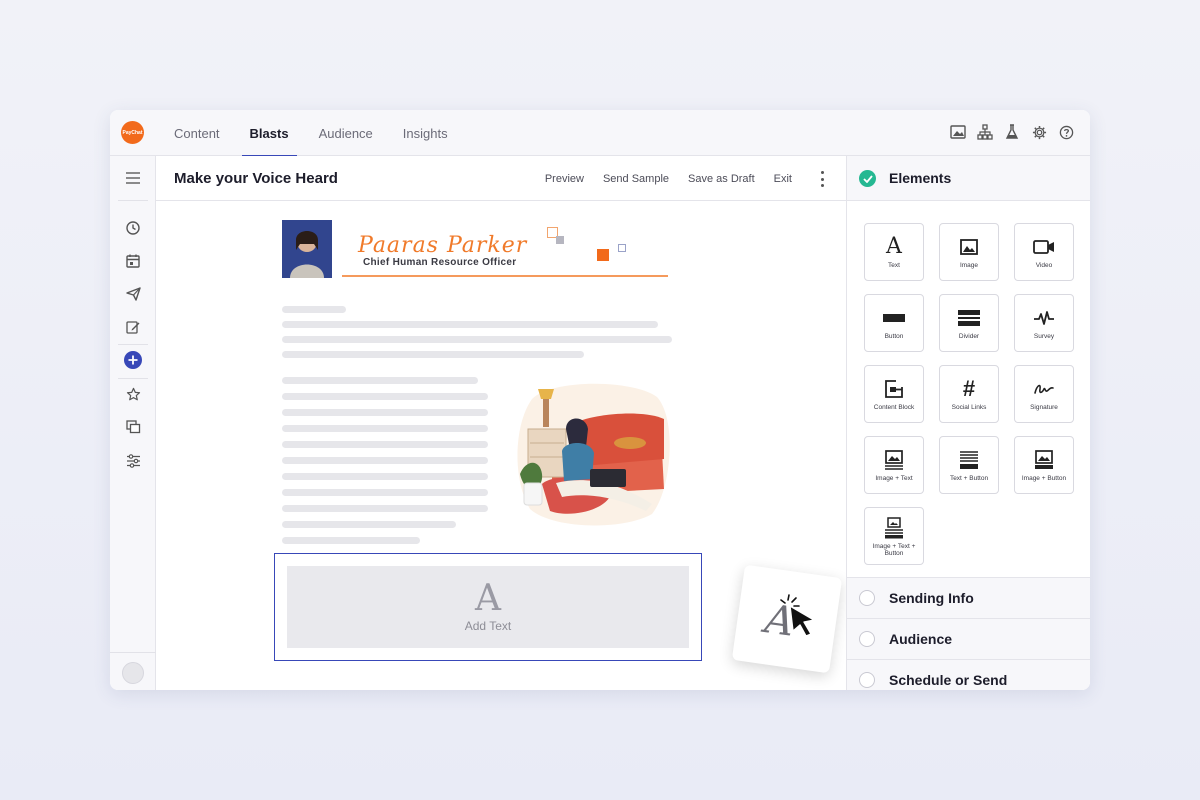 This screenshot has height=800, width=1200. I want to click on image-text-button-icon, so click(894, 528).